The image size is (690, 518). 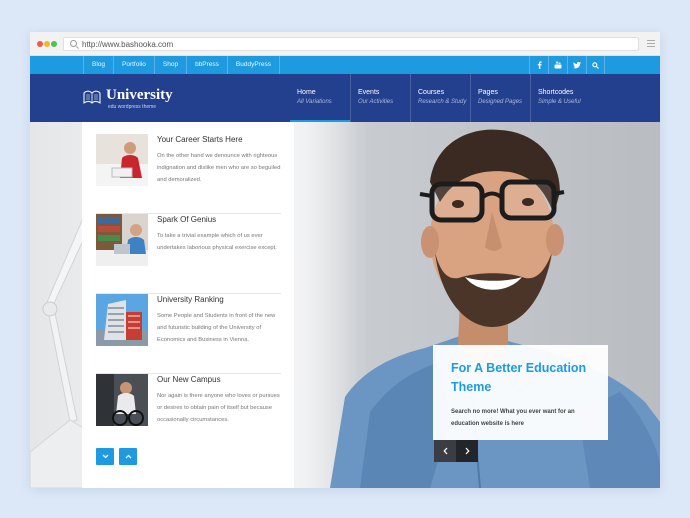 I want to click on top-bar: Blog Portfolio Shop bbPress BuddyPress, so click(x=345, y=65).